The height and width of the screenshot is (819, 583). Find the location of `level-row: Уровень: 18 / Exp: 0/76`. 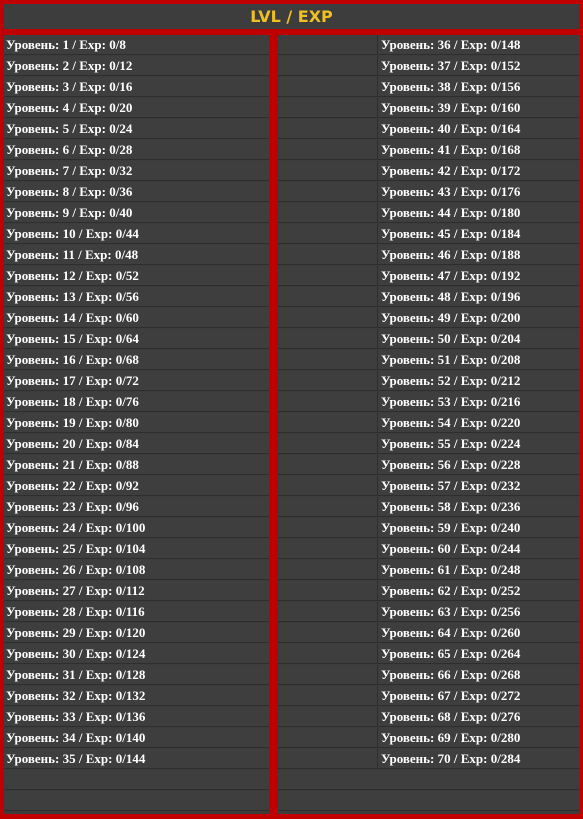

level-row: Уровень: 18 / Exp: 0/76 is located at coordinates (136, 402).